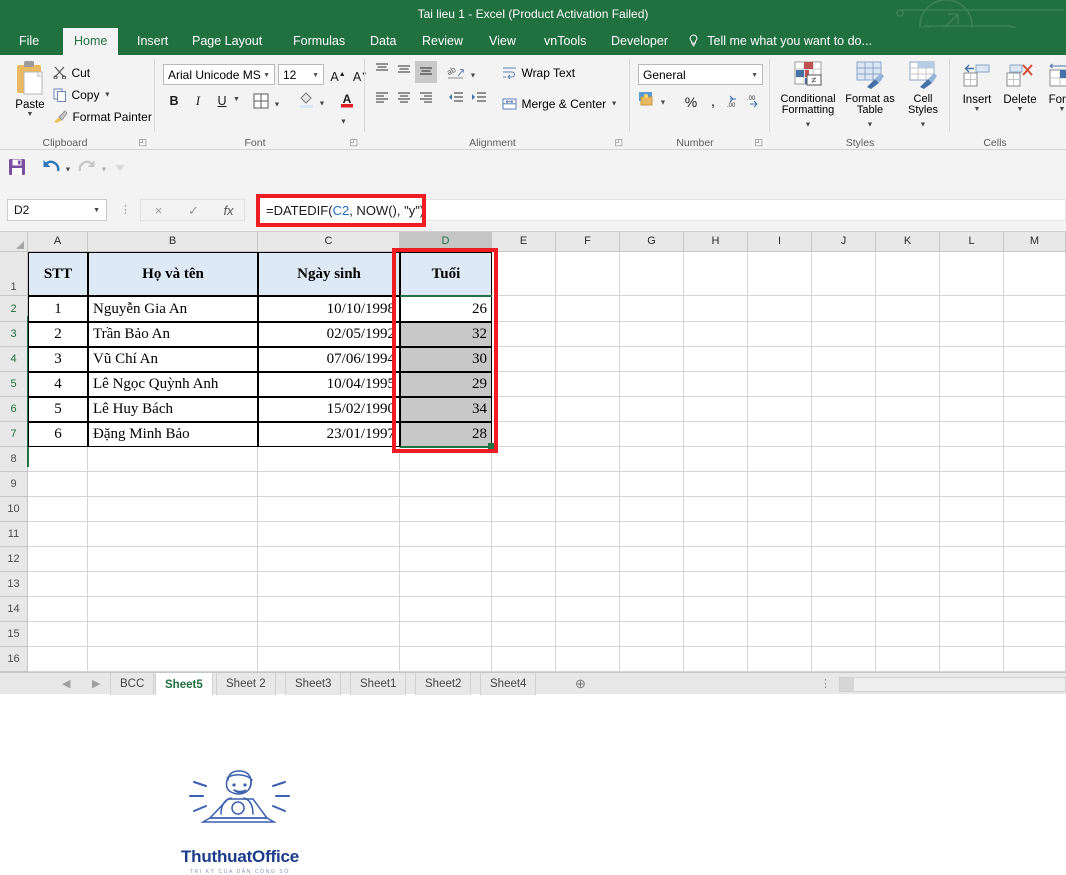 Image resolution: width=1066 pixels, height=875 pixels. Describe the element at coordinates (700, 74) in the screenshot. I see `number-format-combo: General ▼` at that location.